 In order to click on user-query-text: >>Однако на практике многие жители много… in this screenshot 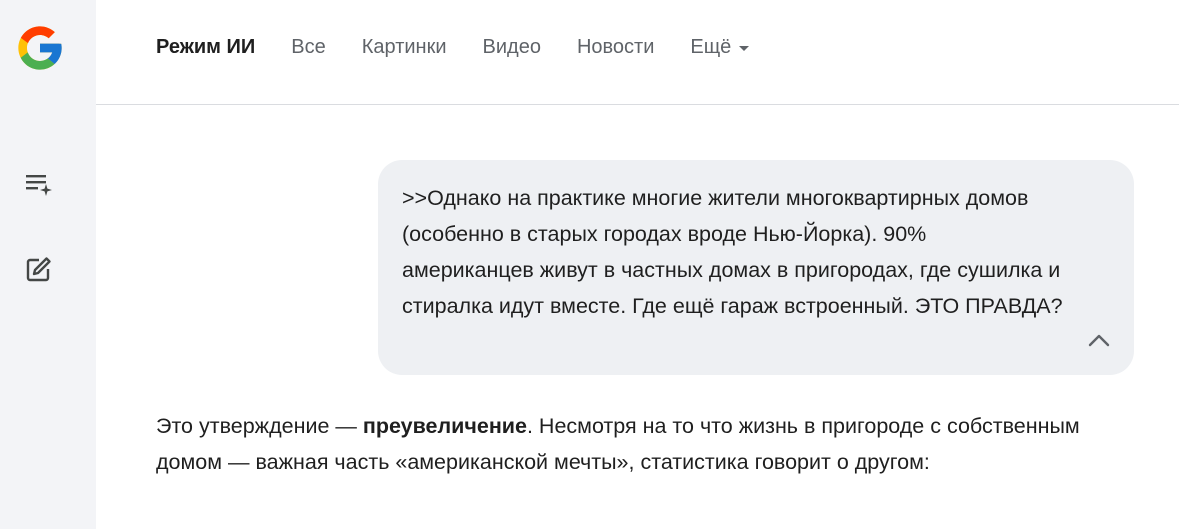, I will do `click(732, 252)`.